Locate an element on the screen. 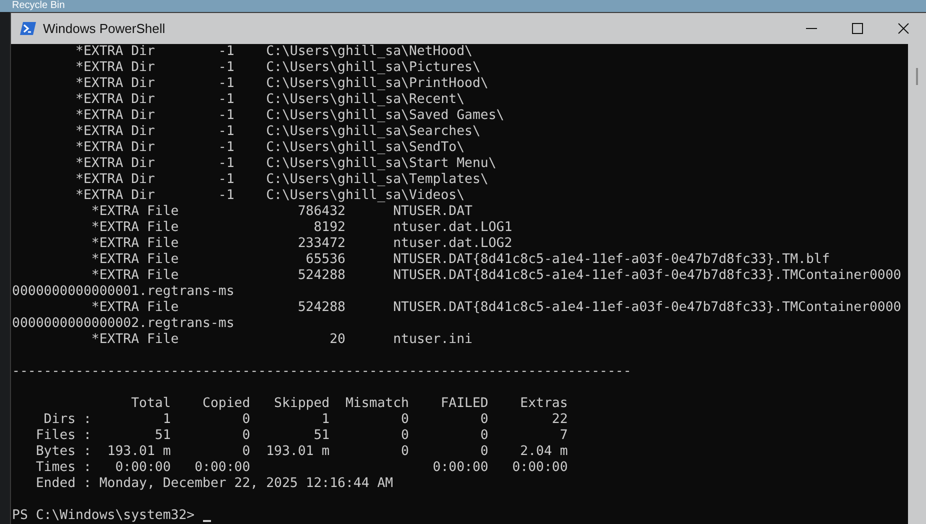  console-line: Bytes : 193.01 m 0 193.01 m 0 0 2.04 m is located at coordinates (301, 452).